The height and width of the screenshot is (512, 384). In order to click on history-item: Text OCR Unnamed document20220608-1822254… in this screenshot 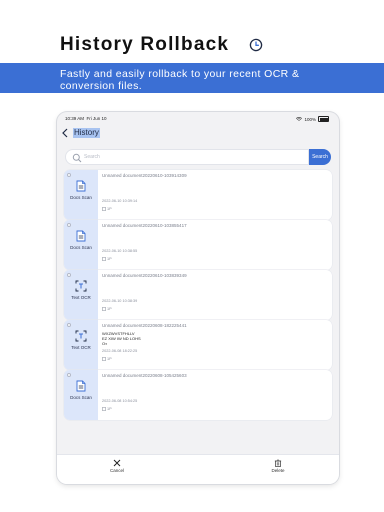, I will do `click(198, 345)`.